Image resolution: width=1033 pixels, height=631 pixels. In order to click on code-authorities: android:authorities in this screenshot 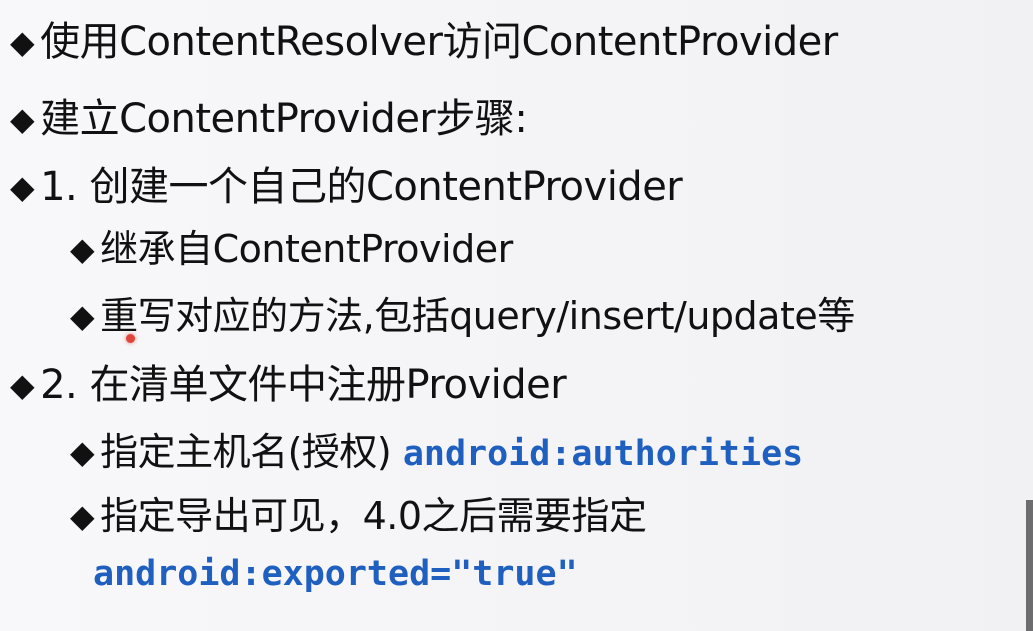, I will do `click(603, 454)`.